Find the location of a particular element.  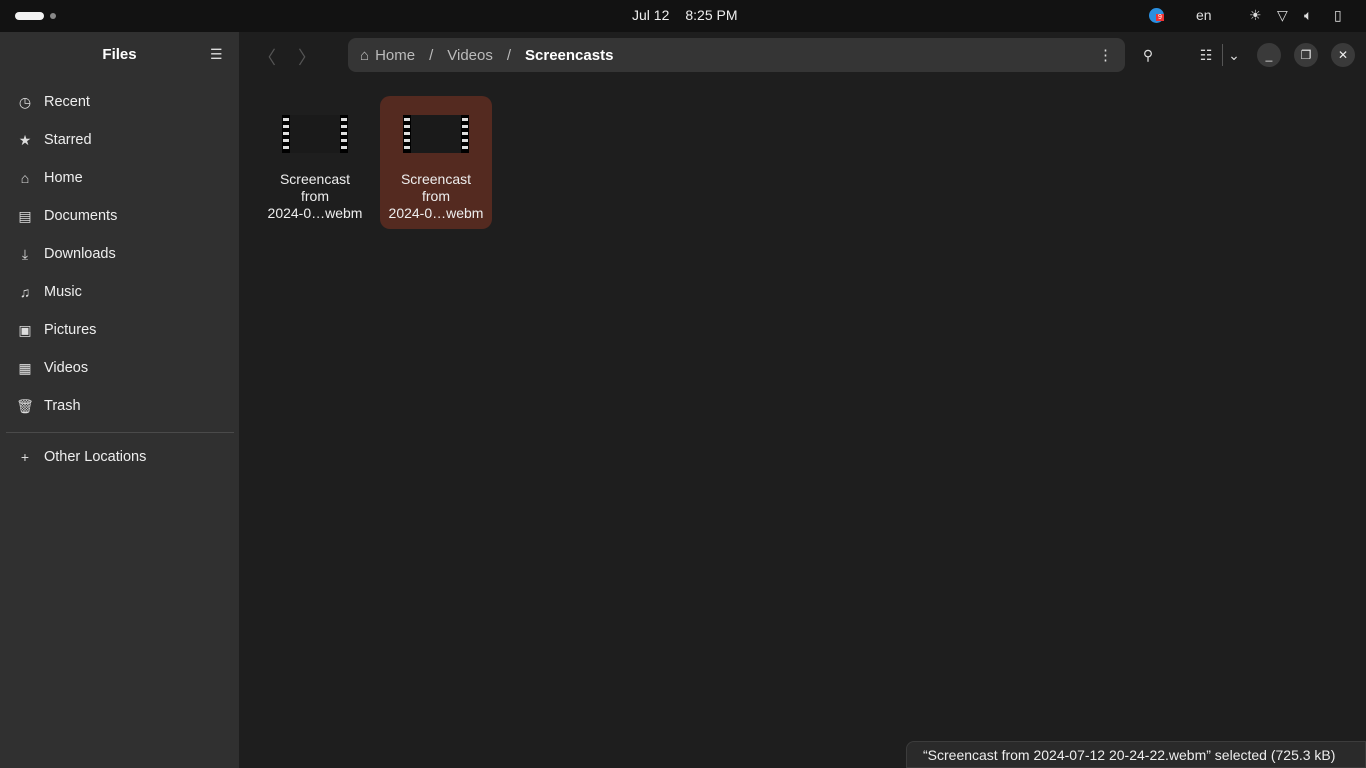

volume-icon: 🔈︎ is located at coordinates (1308, 15).